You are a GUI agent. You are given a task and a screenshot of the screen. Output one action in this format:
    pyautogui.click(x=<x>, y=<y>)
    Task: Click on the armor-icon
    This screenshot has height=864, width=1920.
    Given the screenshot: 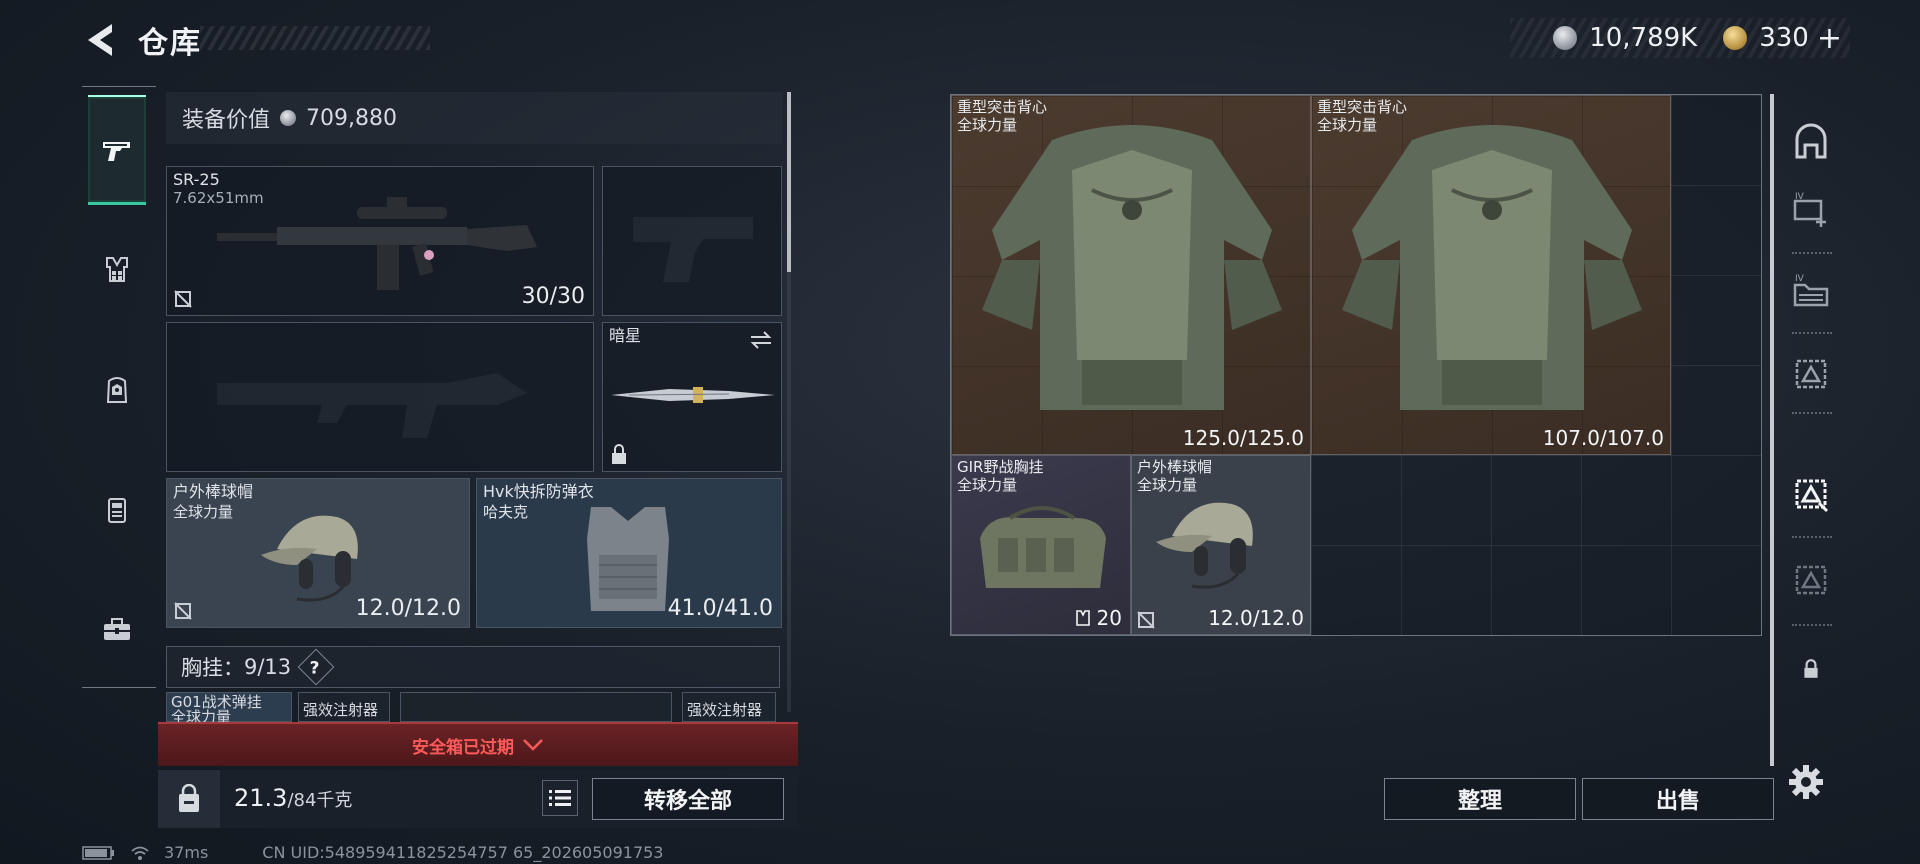 What is the action you would take?
    pyautogui.click(x=117, y=510)
    